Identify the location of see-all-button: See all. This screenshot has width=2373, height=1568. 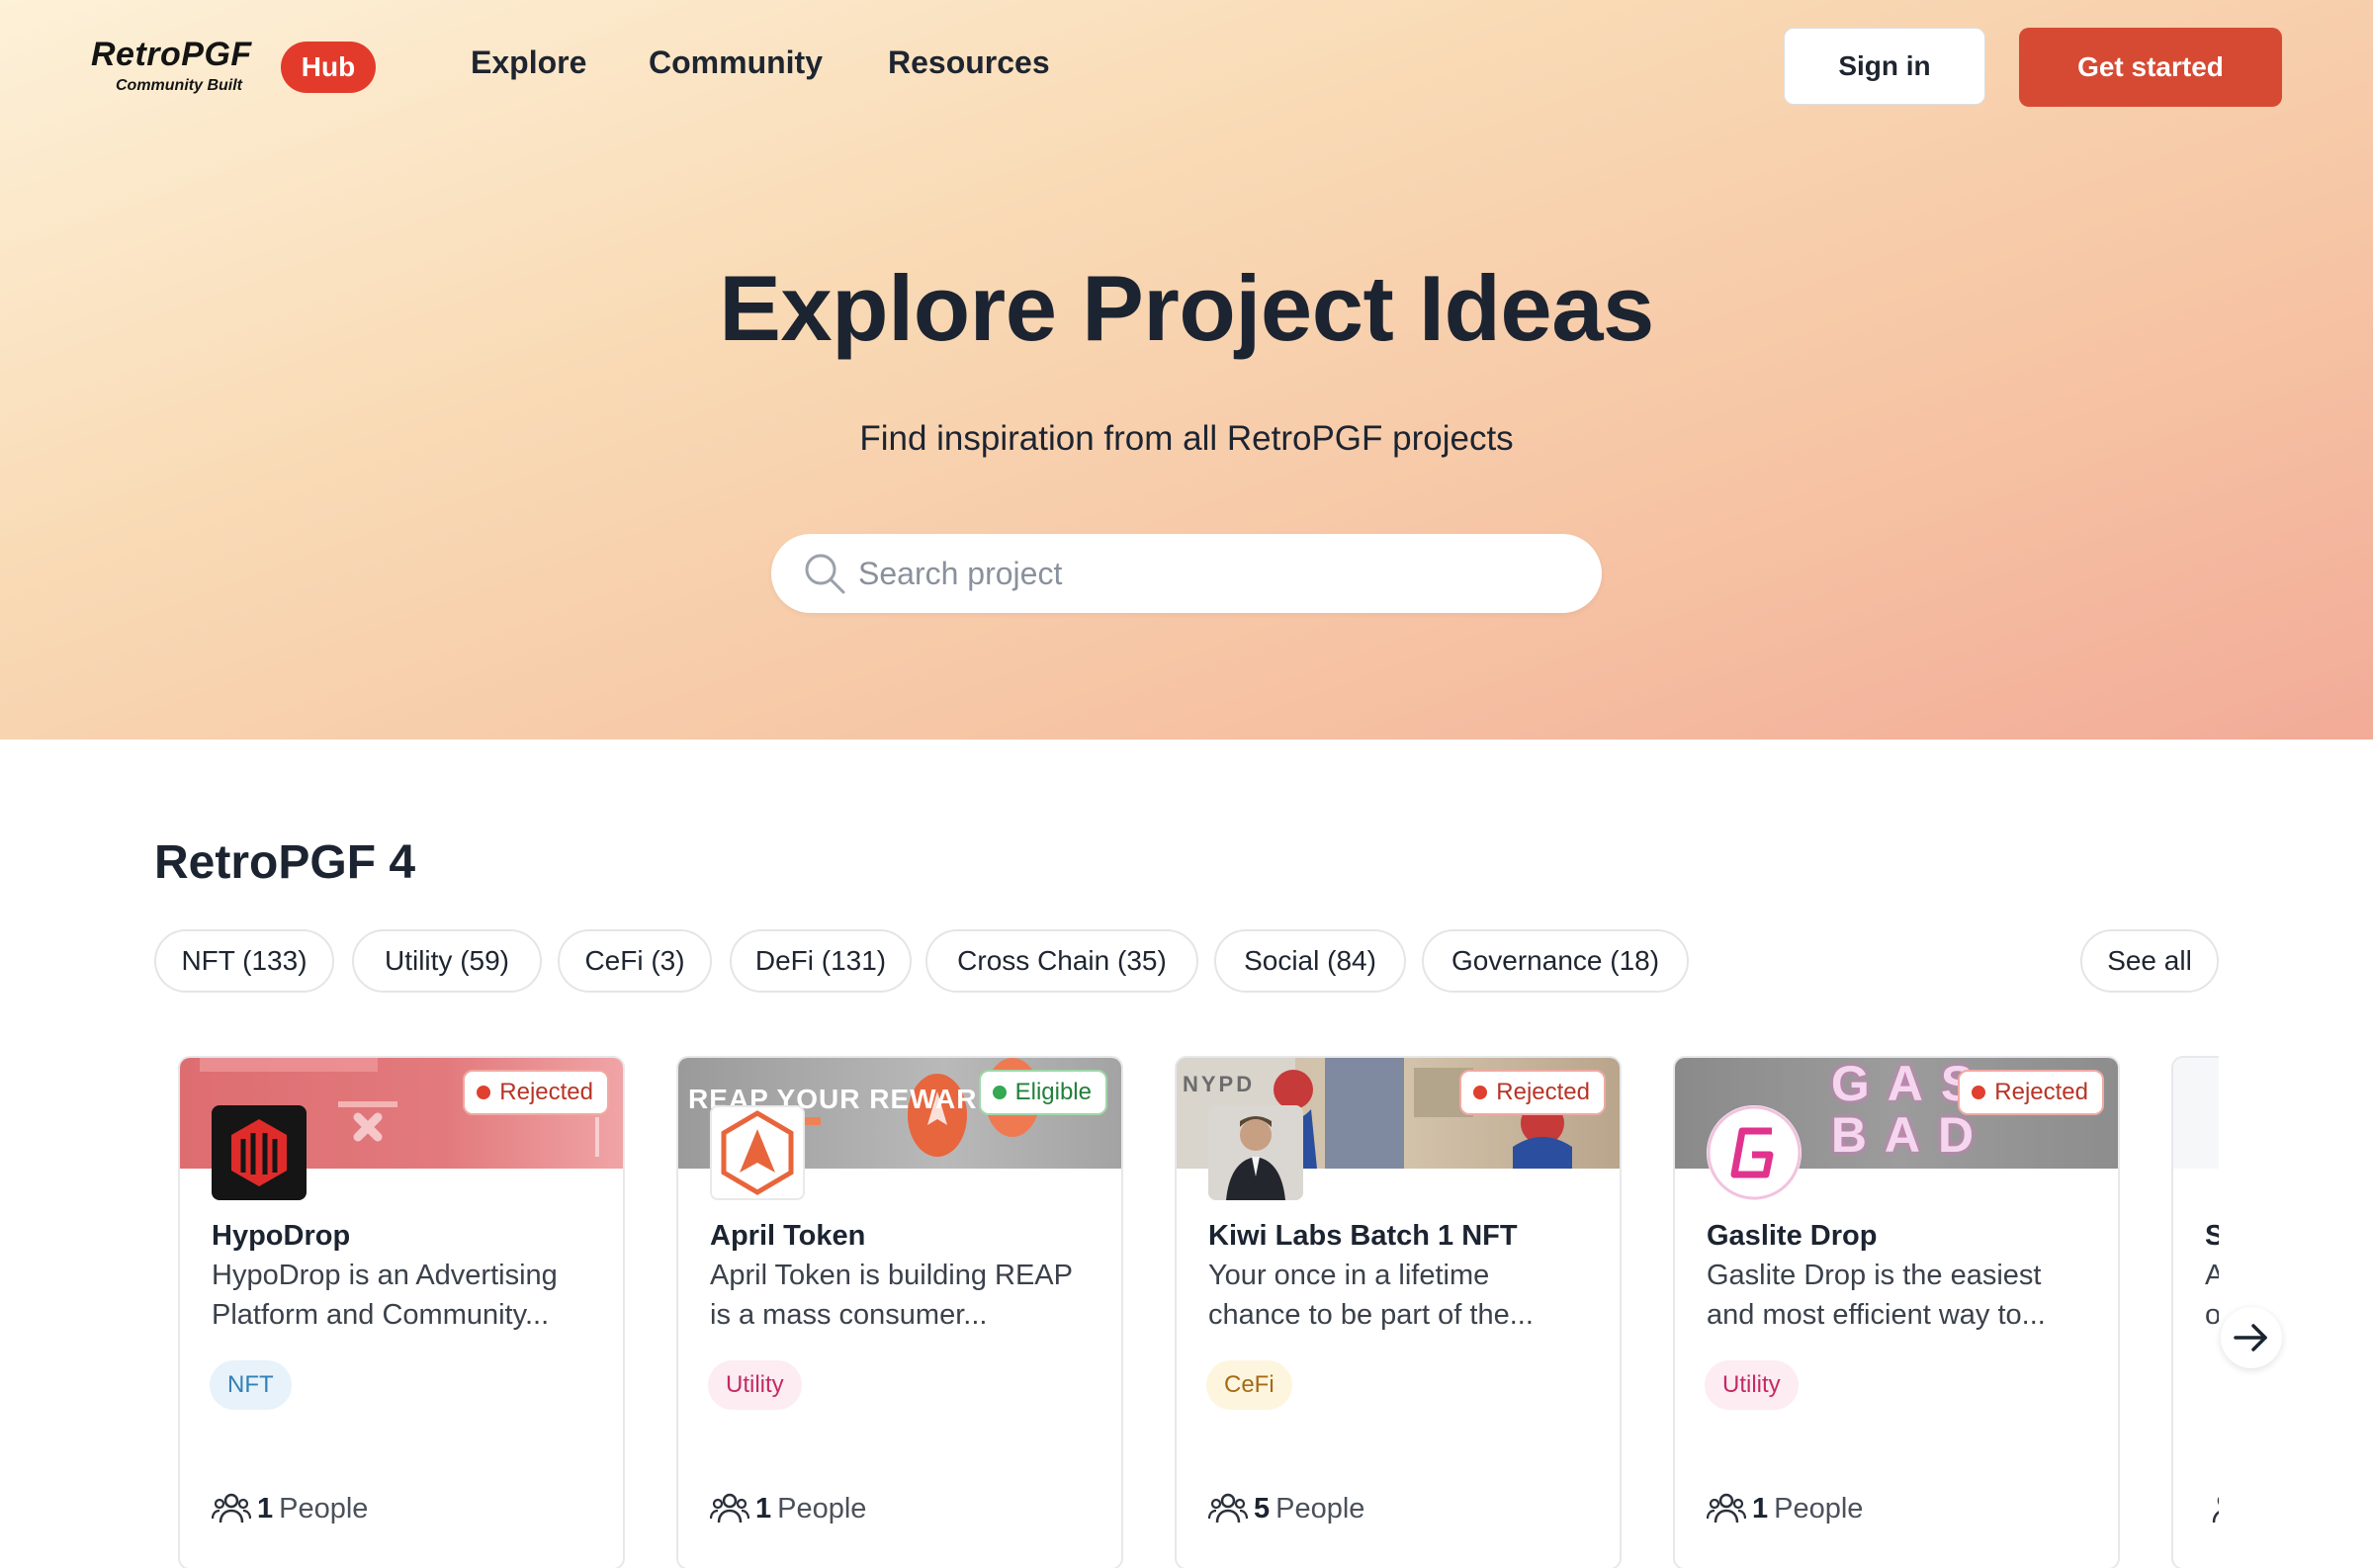
(2149, 961).